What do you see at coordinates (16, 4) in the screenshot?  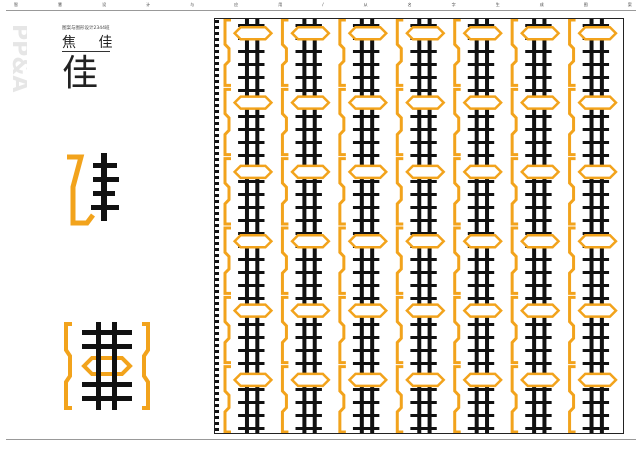 I see `running-head-char: 智` at bounding box center [16, 4].